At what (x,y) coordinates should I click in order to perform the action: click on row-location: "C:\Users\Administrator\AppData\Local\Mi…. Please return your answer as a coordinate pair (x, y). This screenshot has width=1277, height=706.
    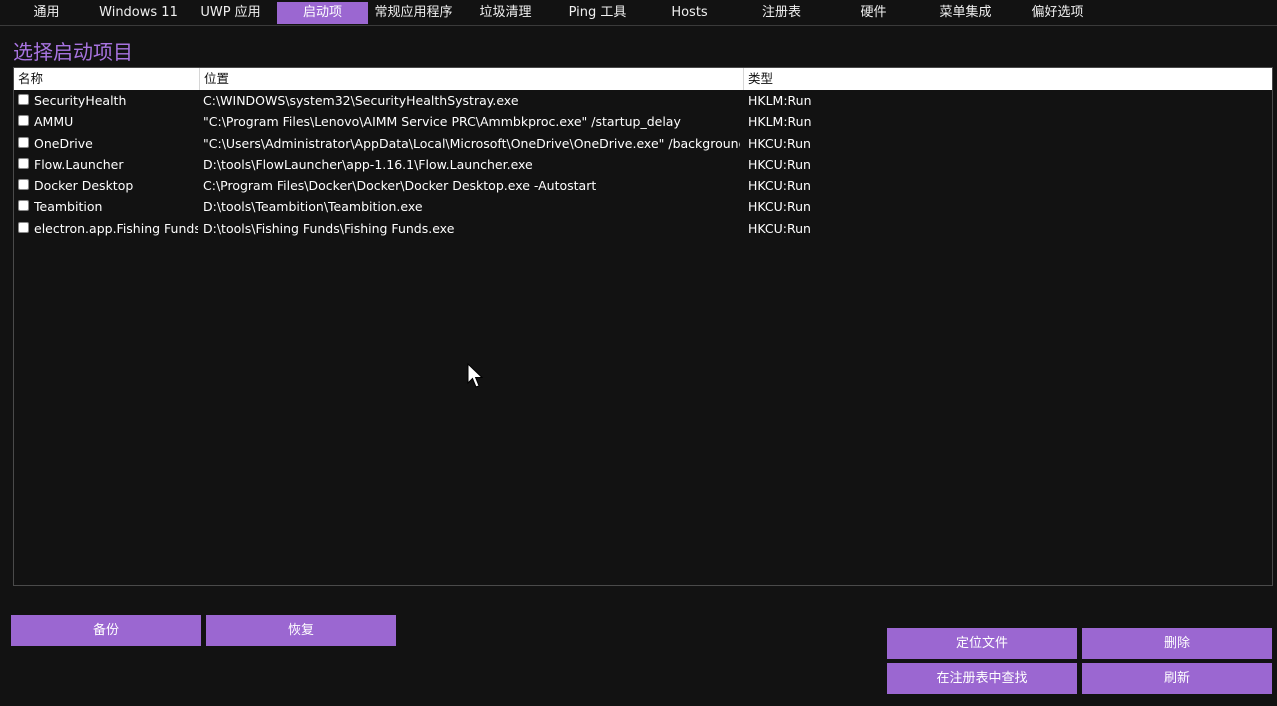
    Looking at the image, I should click on (471, 143).